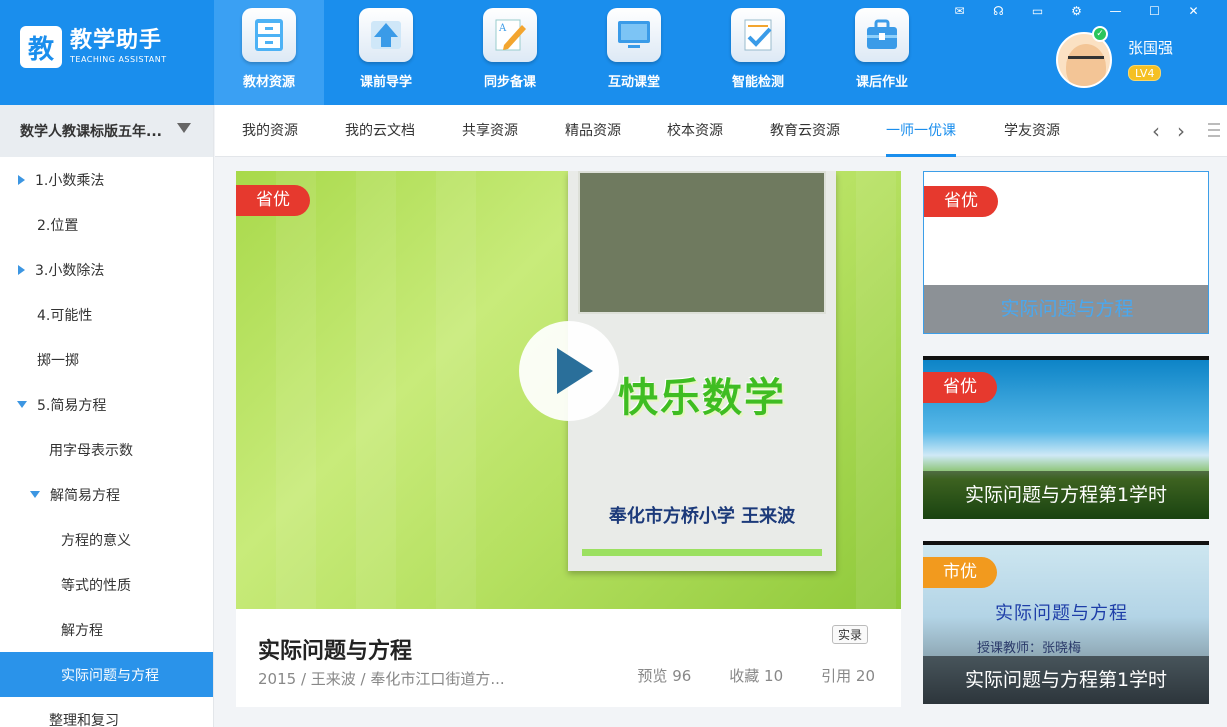 The height and width of the screenshot is (727, 1227). What do you see at coordinates (385, 82) in the screenshot?
I see `nav-label: 课前导学` at bounding box center [385, 82].